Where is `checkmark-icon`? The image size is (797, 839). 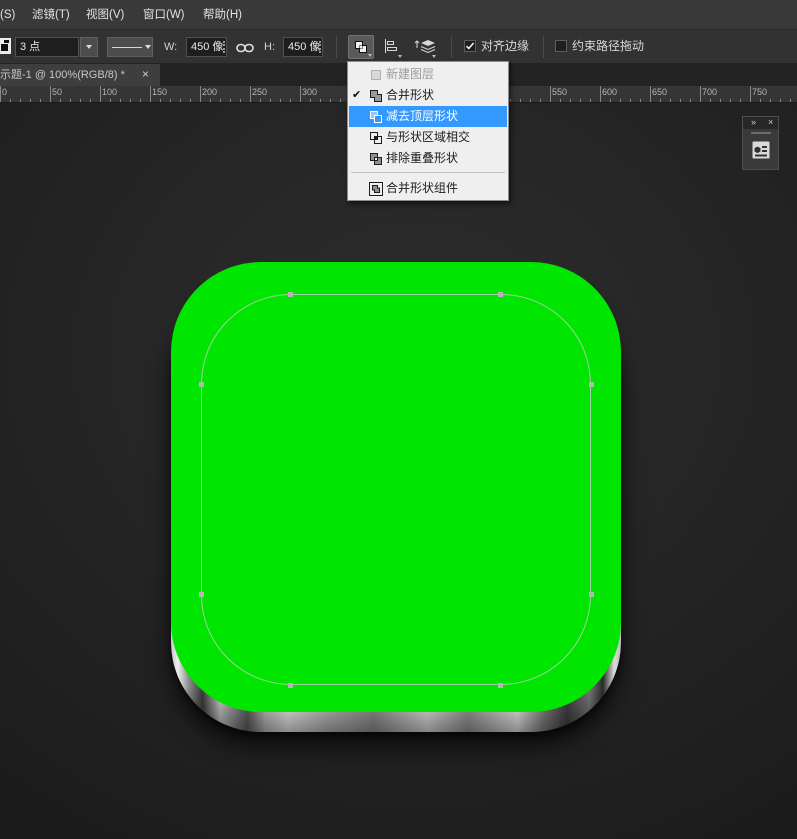
checkmark-icon is located at coordinates (470, 46).